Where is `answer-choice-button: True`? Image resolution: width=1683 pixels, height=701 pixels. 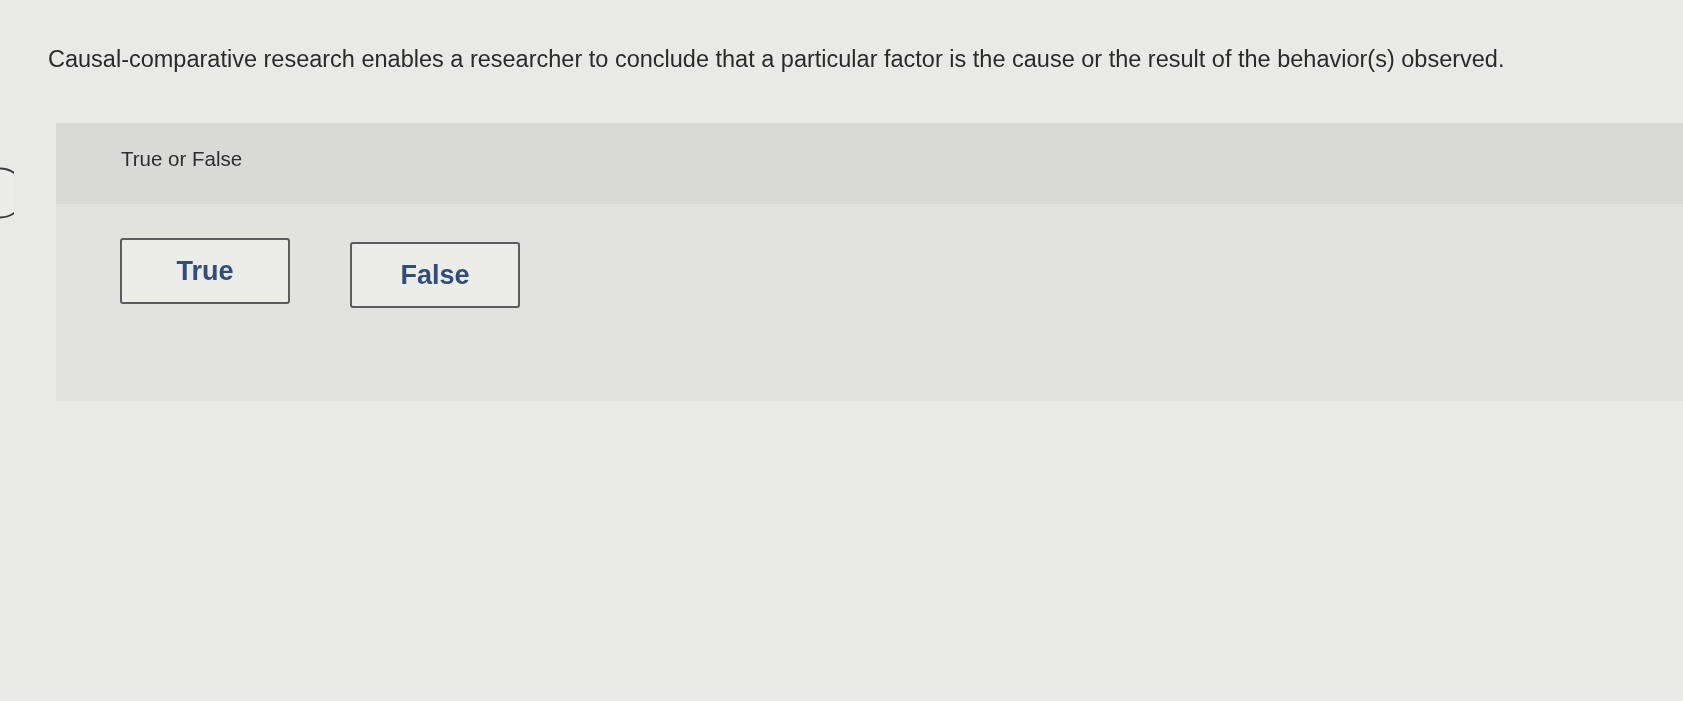 answer-choice-button: True is located at coordinates (205, 271).